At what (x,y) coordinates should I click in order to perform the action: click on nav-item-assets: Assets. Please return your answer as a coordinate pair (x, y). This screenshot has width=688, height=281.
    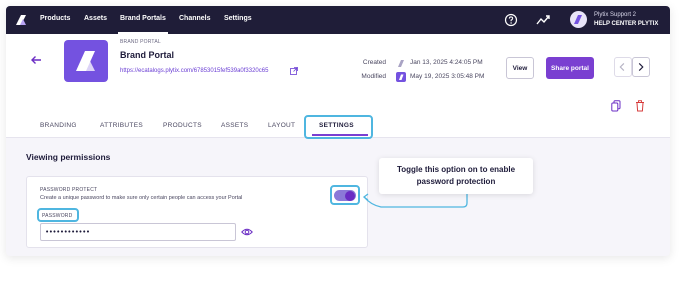
    Looking at the image, I should click on (95, 18).